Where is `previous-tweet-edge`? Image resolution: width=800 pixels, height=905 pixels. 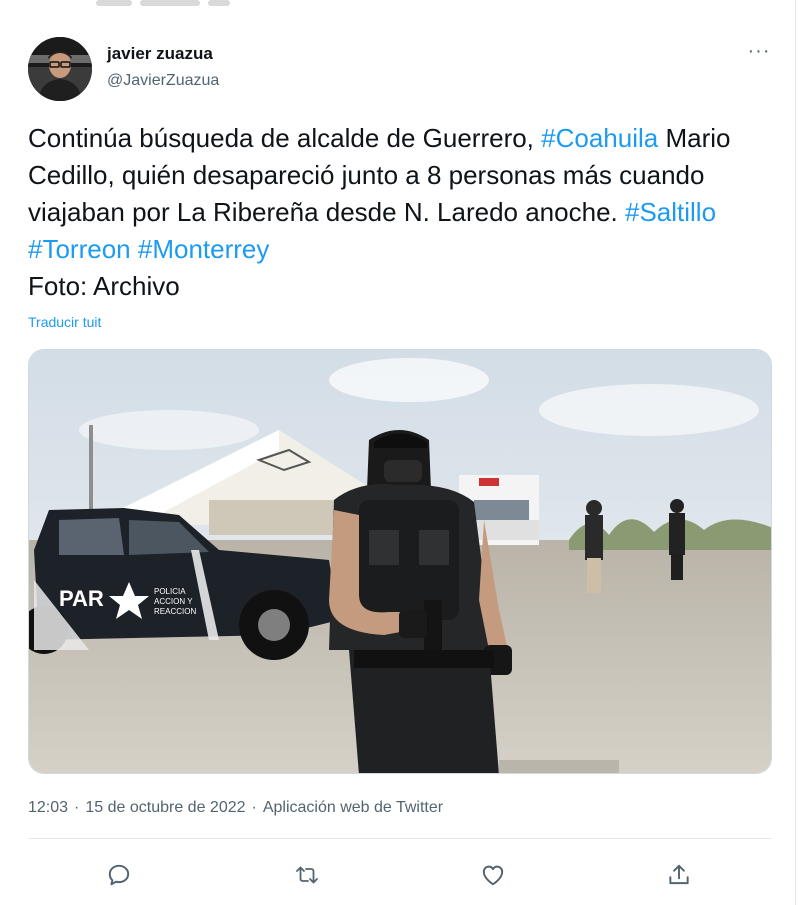 previous-tweet-edge is located at coordinates (398, 8).